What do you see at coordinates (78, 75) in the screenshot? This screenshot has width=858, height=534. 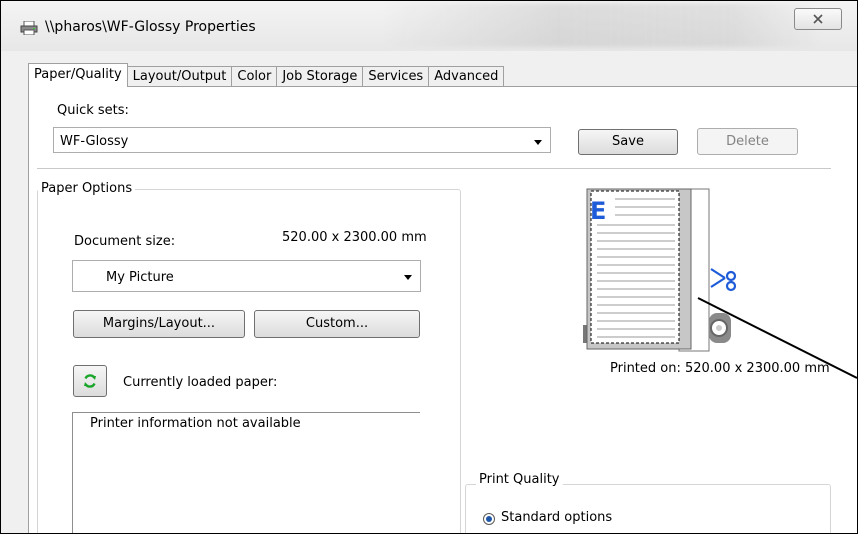 I see `tab-paper-quality: Paper/Quality` at bounding box center [78, 75].